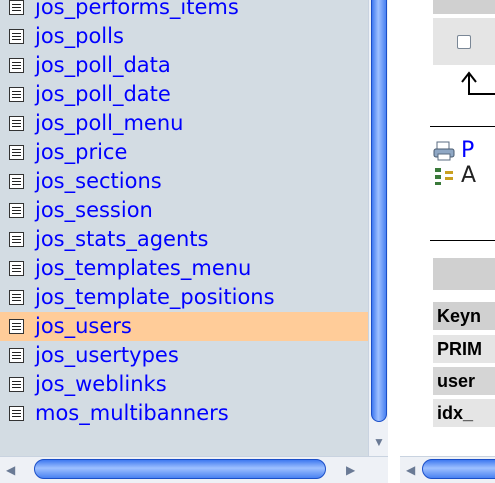  I want to click on table-list-item: jos_performs_items, so click(184, 11).